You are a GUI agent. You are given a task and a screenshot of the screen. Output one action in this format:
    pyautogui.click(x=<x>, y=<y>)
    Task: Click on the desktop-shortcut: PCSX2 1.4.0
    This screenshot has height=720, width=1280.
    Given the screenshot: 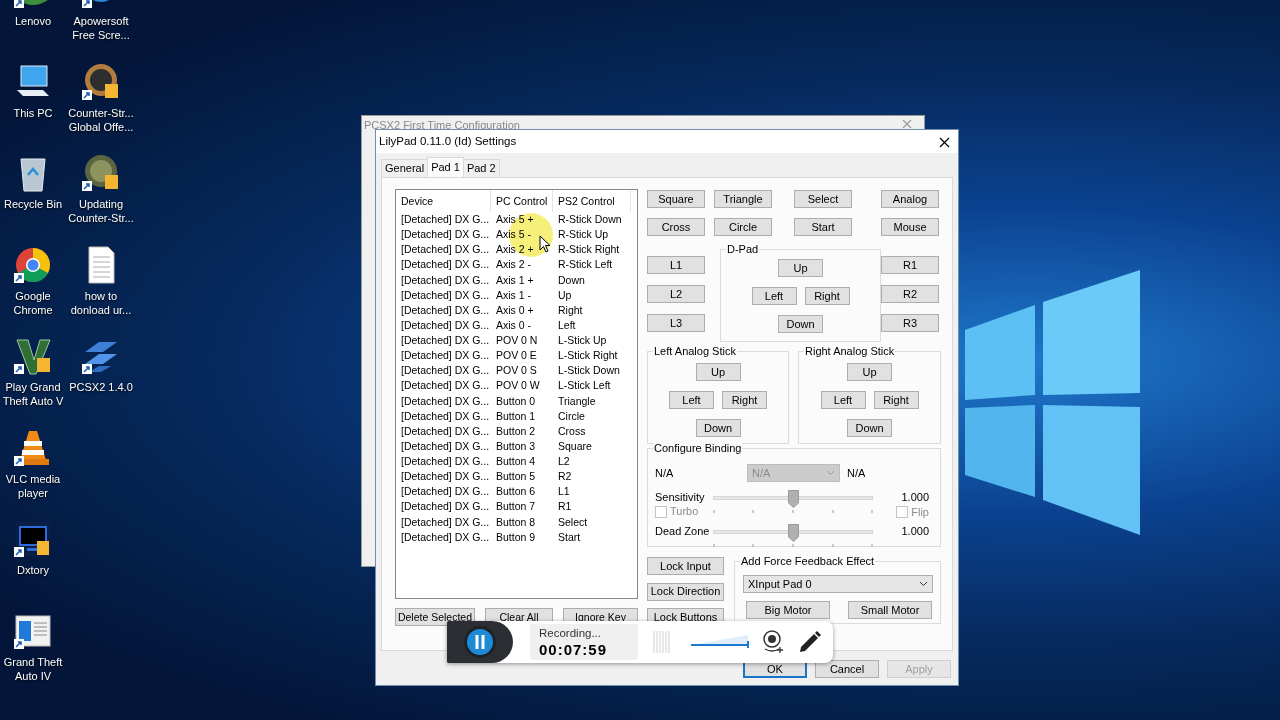 What is the action you would take?
    pyautogui.click(x=101, y=378)
    